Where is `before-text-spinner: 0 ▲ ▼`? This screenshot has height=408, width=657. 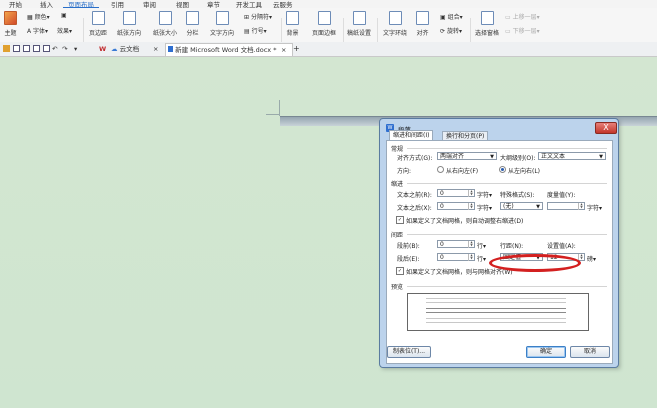 before-text-spinner: 0 ▲ ▼ is located at coordinates (456, 193).